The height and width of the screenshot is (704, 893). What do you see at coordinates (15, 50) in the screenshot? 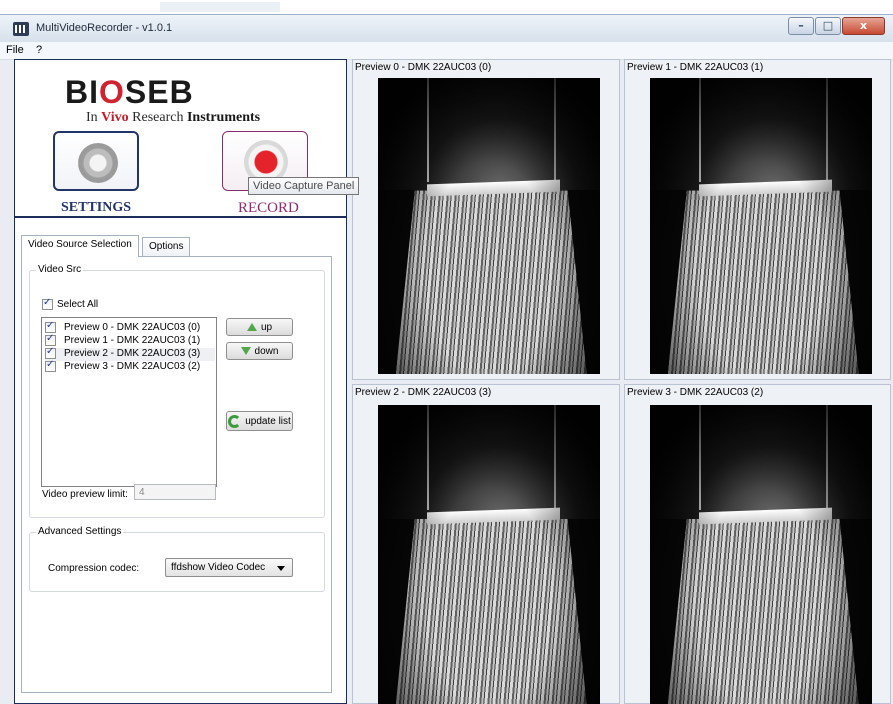
I see `menu-file: File` at bounding box center [15, 50].